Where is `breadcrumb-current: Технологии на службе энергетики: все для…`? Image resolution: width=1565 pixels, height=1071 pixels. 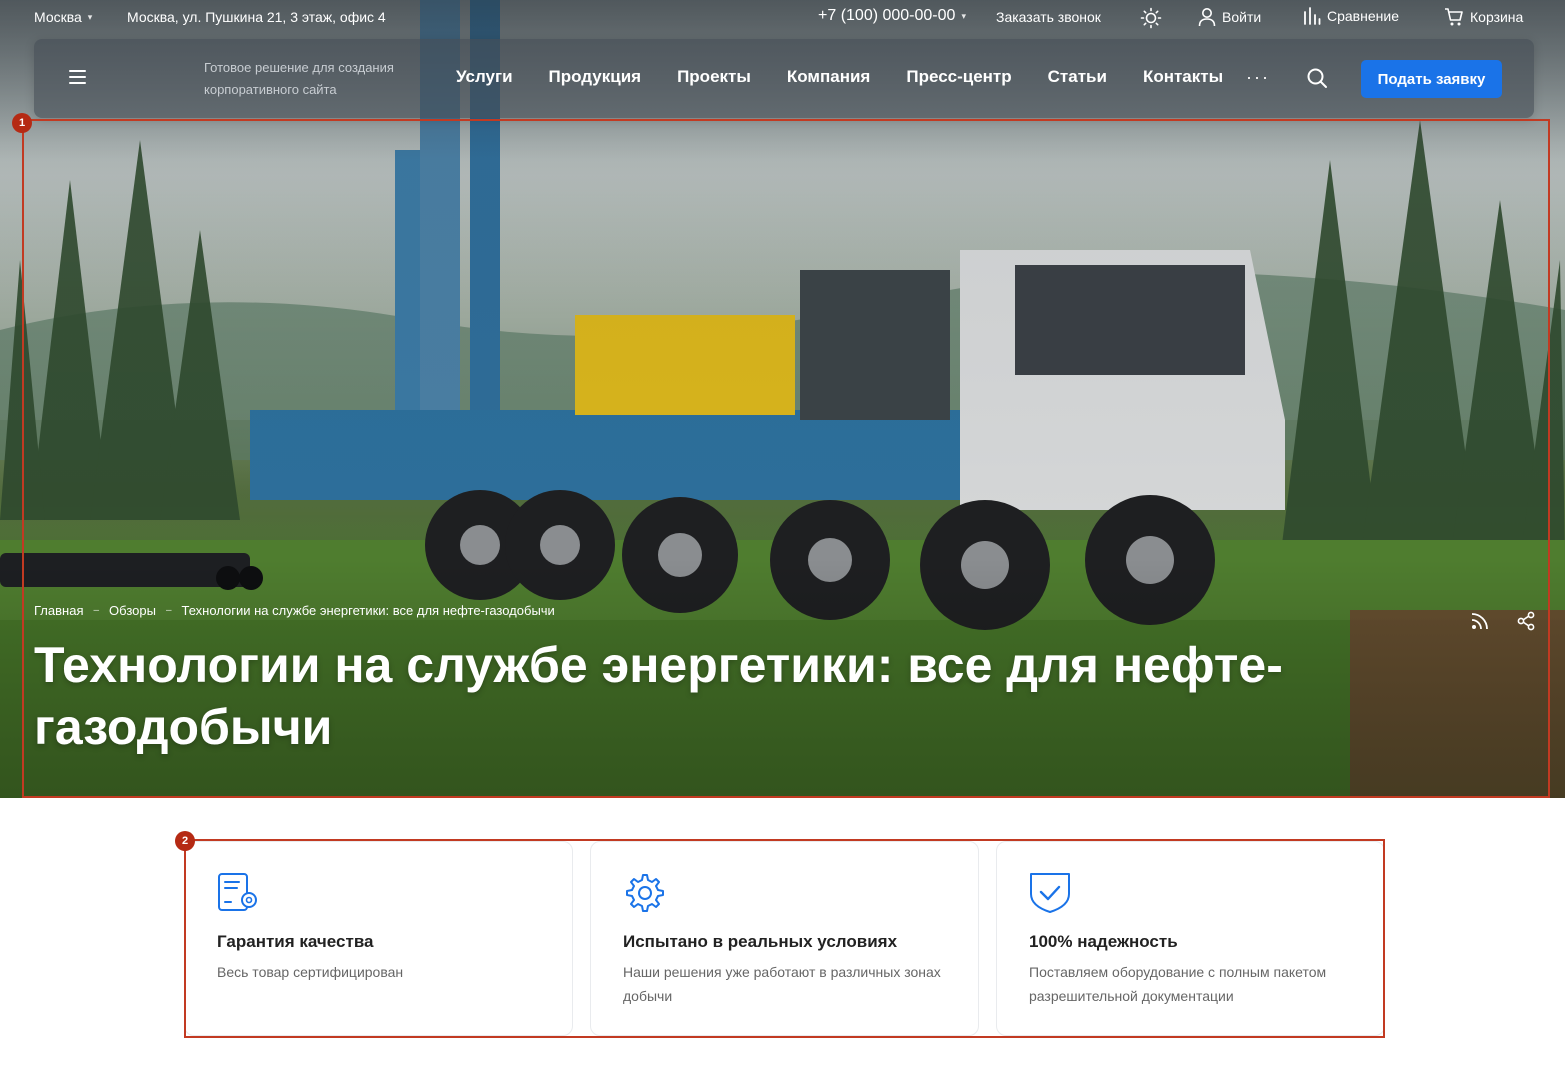
breadcrumb-current: Технологии на службе энергетики: все для… is located at coordinates (368, 610).